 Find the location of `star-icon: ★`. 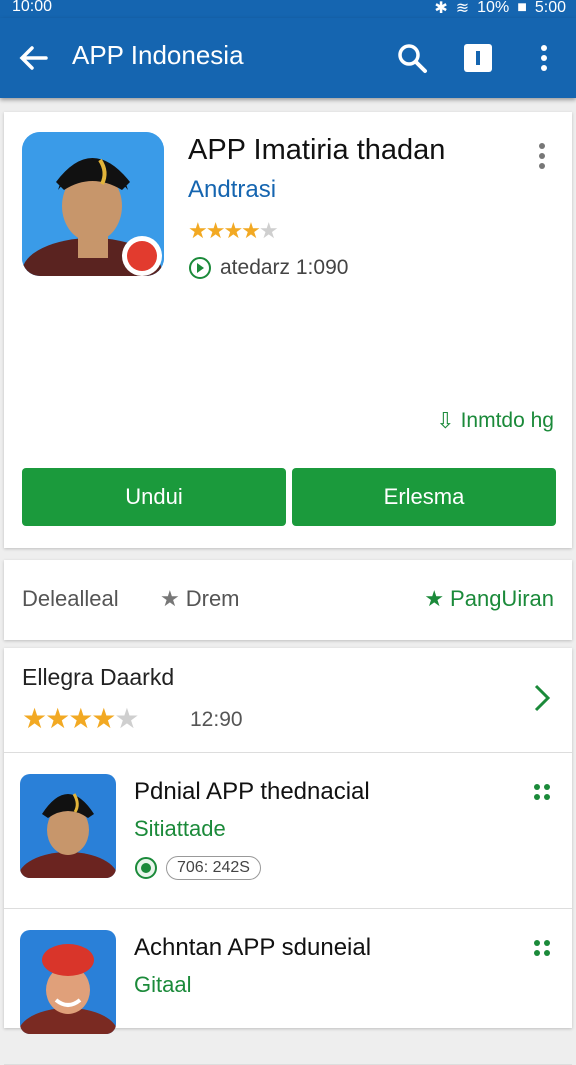

star-icon: ★ is located at coordinates (434, 598).